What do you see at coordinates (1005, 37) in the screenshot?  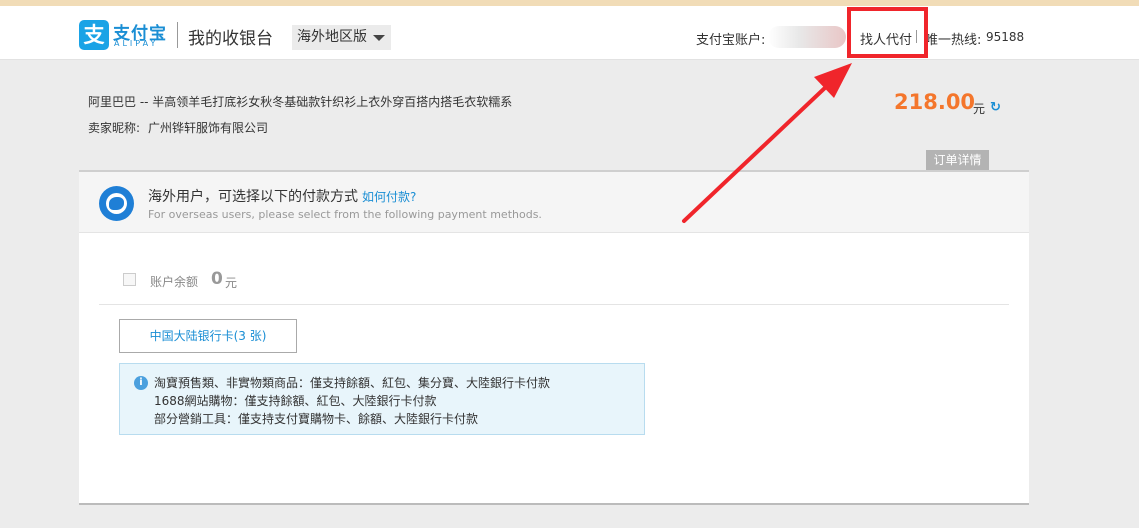 I see `hotline-number: 95188` at bounding box center [1005, 37].